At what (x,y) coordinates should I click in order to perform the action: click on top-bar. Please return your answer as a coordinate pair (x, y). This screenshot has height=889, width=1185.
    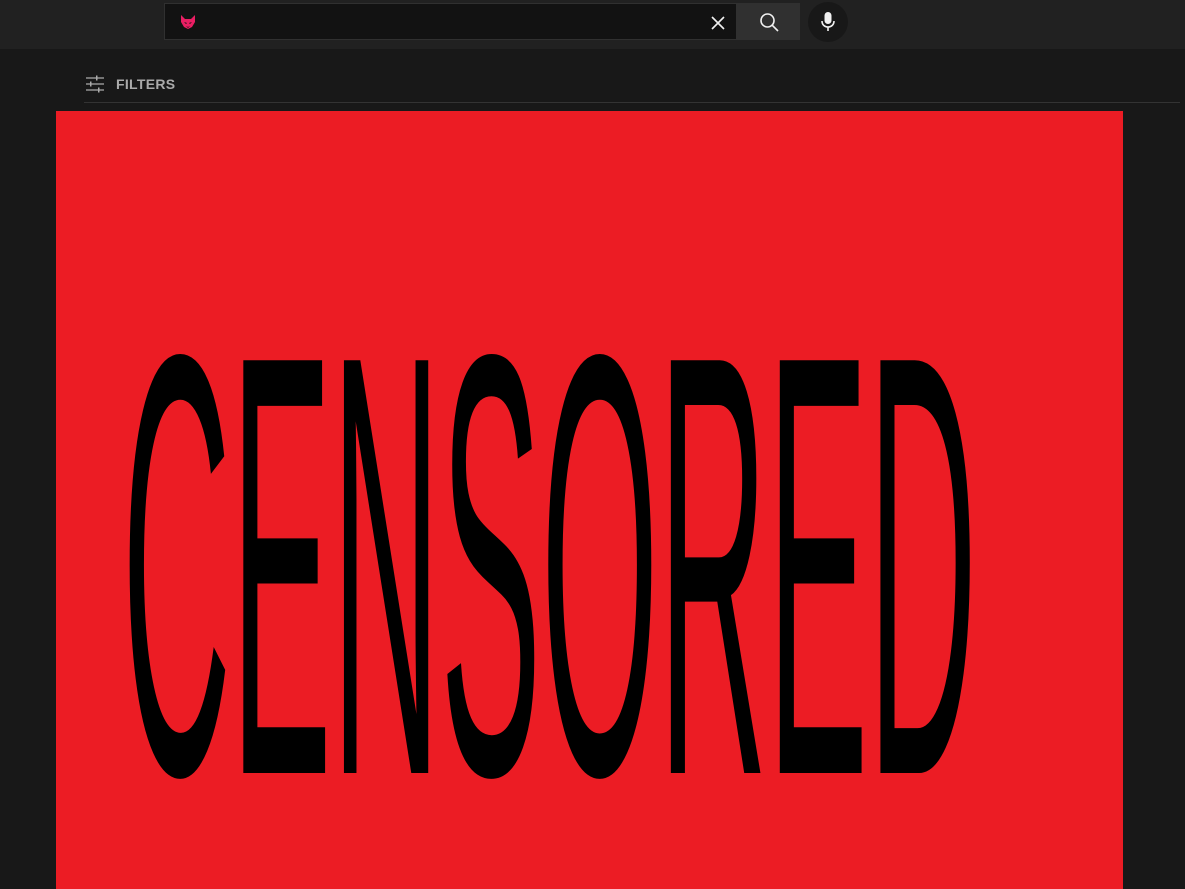
    Looking at the image, I should click on (592, 24).